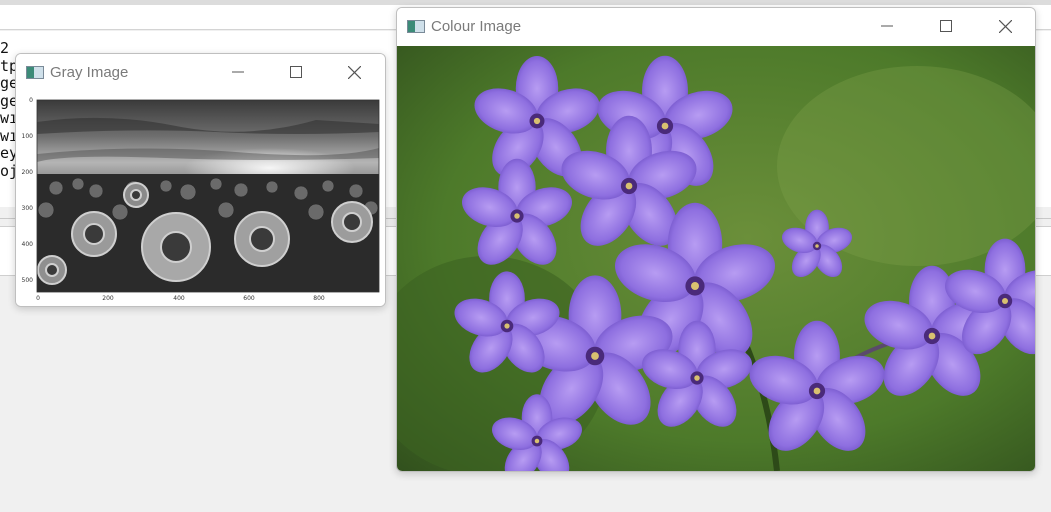 The image size is (1051, 512). Describe the element at coordinates (28, 244) in the screenshot. I see `y-tick-label: 400` at that location.